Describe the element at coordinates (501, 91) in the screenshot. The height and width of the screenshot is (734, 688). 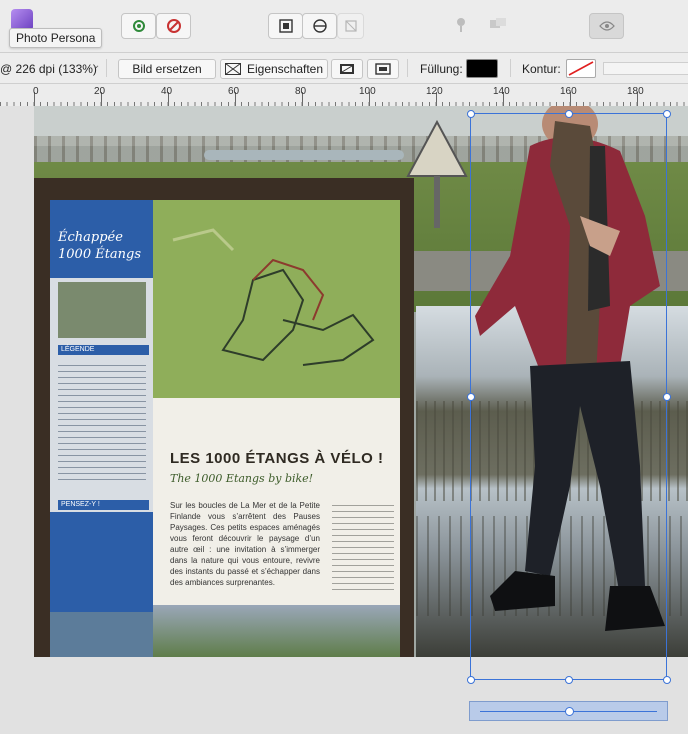
I see `ruler-label: 140` at that location.